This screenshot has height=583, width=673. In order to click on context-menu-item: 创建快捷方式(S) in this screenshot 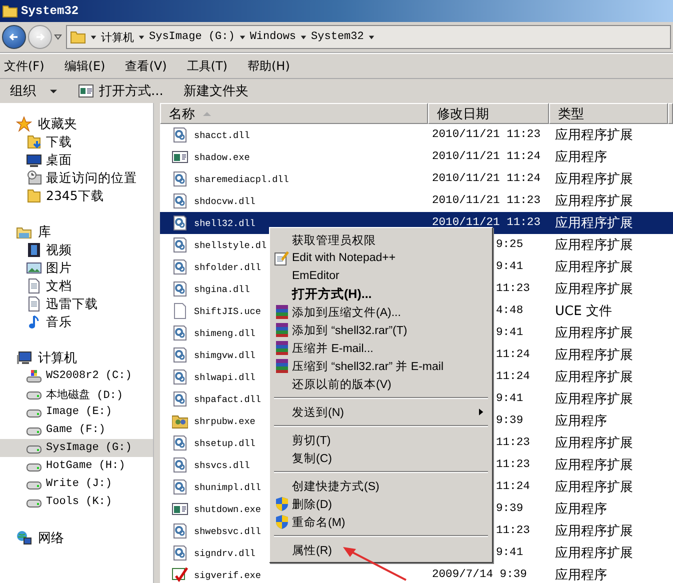, I will do `click(381, 486)`.